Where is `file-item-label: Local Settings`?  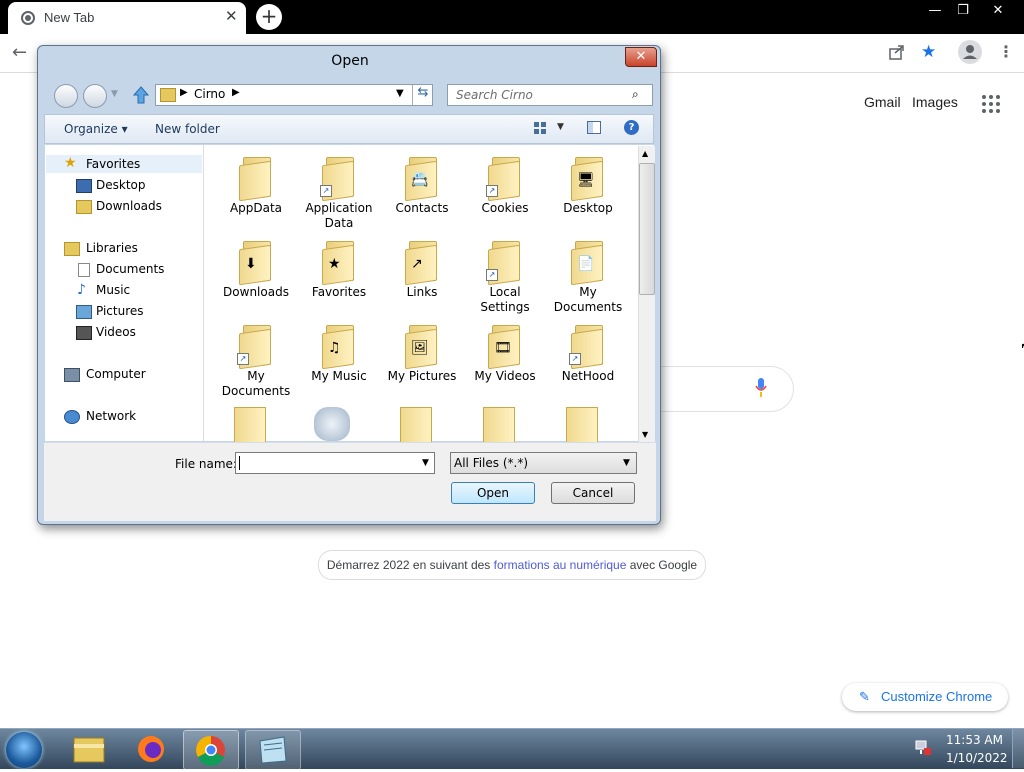 file-item-label: Local Settings is located at coordinates (505, 299).